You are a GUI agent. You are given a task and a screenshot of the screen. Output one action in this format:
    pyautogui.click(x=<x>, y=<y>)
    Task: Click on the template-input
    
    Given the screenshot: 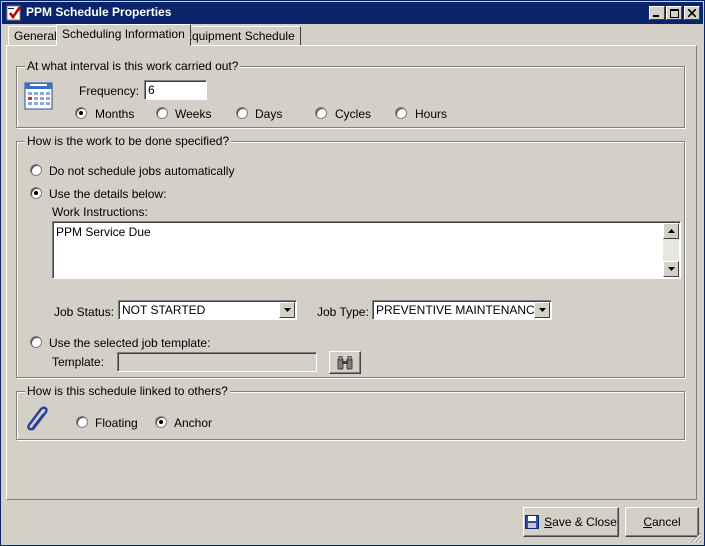 What is the action you would take?
    pyautogui.click(x=217, y=362)
    